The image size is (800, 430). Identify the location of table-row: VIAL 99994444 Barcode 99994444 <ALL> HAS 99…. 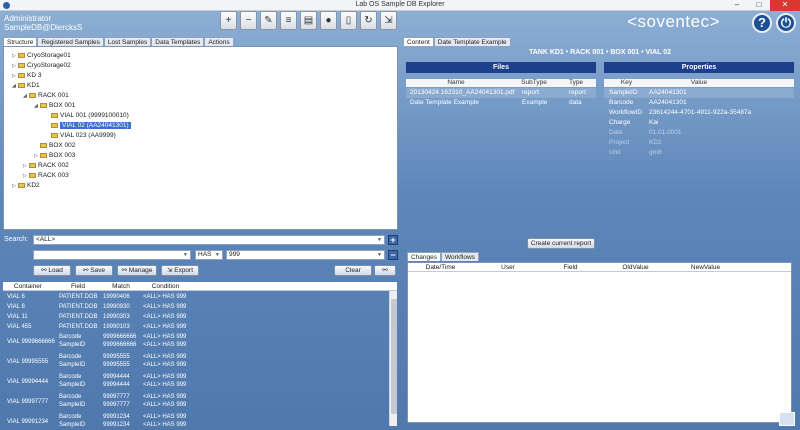
(195, 382).